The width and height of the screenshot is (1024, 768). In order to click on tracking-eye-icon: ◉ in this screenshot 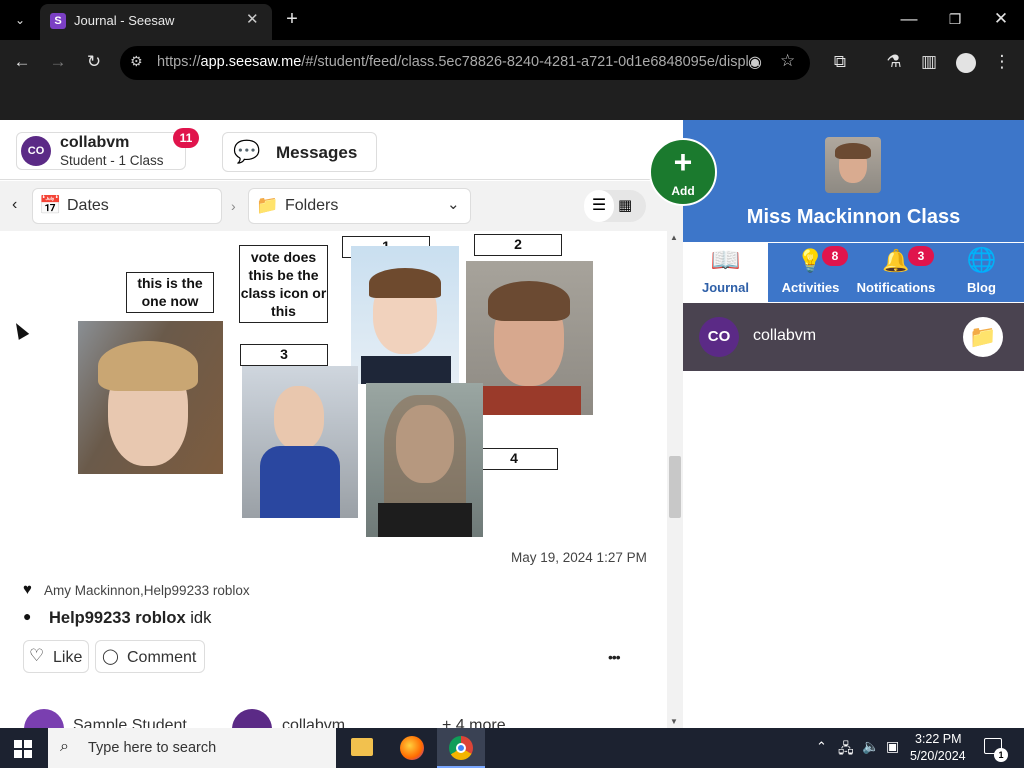, I will do `click(755, 62)`.